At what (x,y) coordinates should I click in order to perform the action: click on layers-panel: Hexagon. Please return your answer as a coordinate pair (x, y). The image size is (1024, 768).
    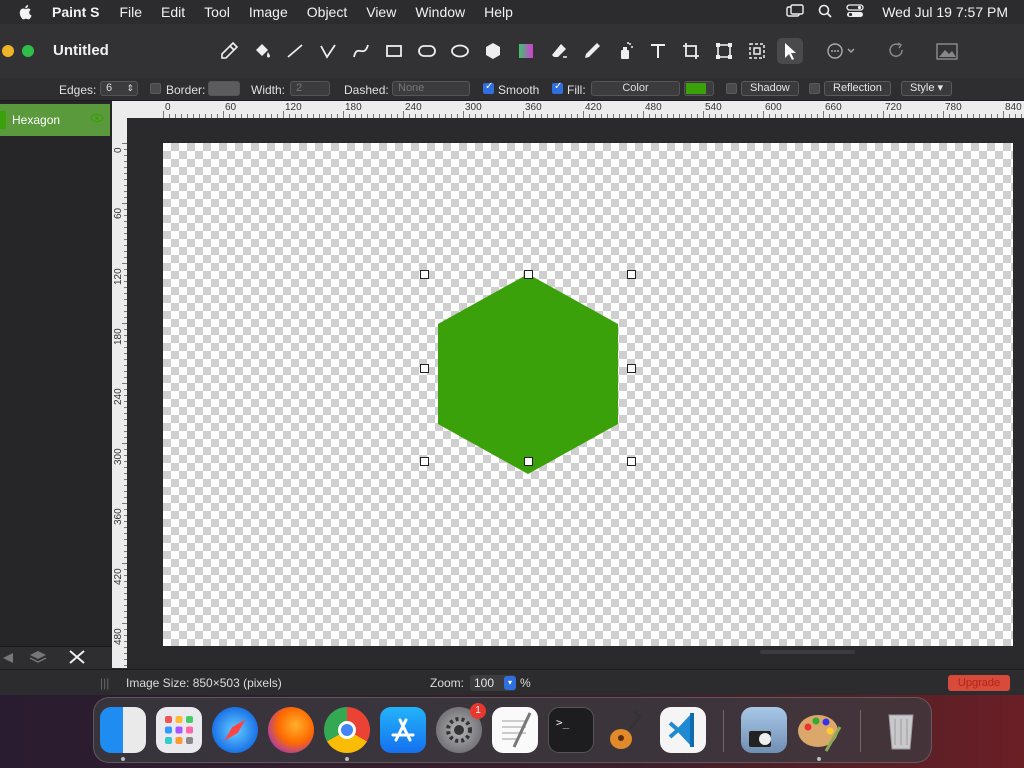
    Looking at the image, I should click on (56, 385).